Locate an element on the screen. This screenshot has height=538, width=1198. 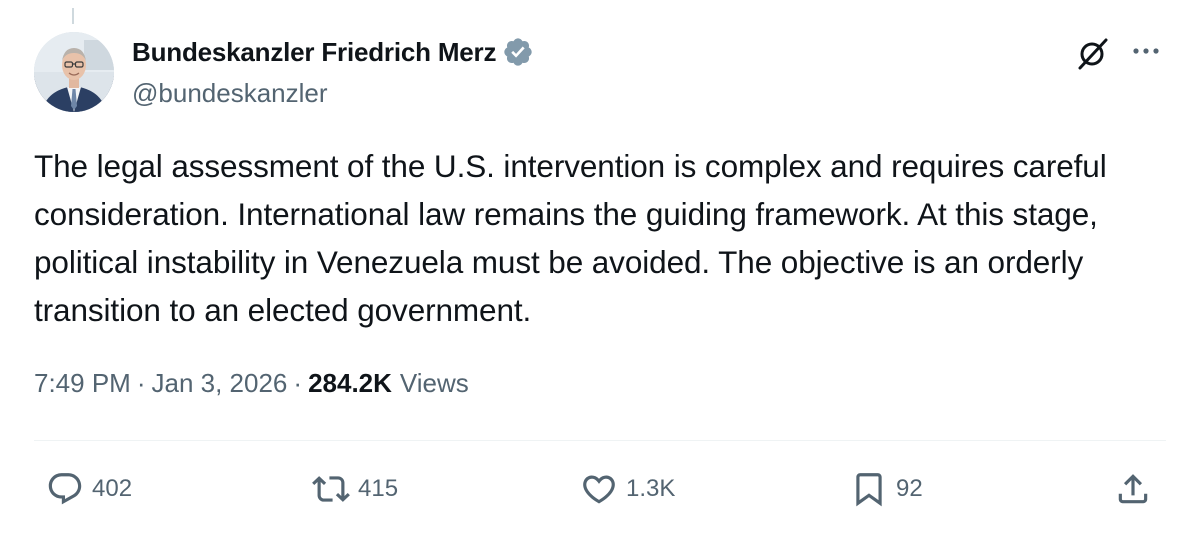
tweet-metadata: 7:49 PM · Jan 3, 2026 · 284.2K Views is located at coordinates (251, 383).